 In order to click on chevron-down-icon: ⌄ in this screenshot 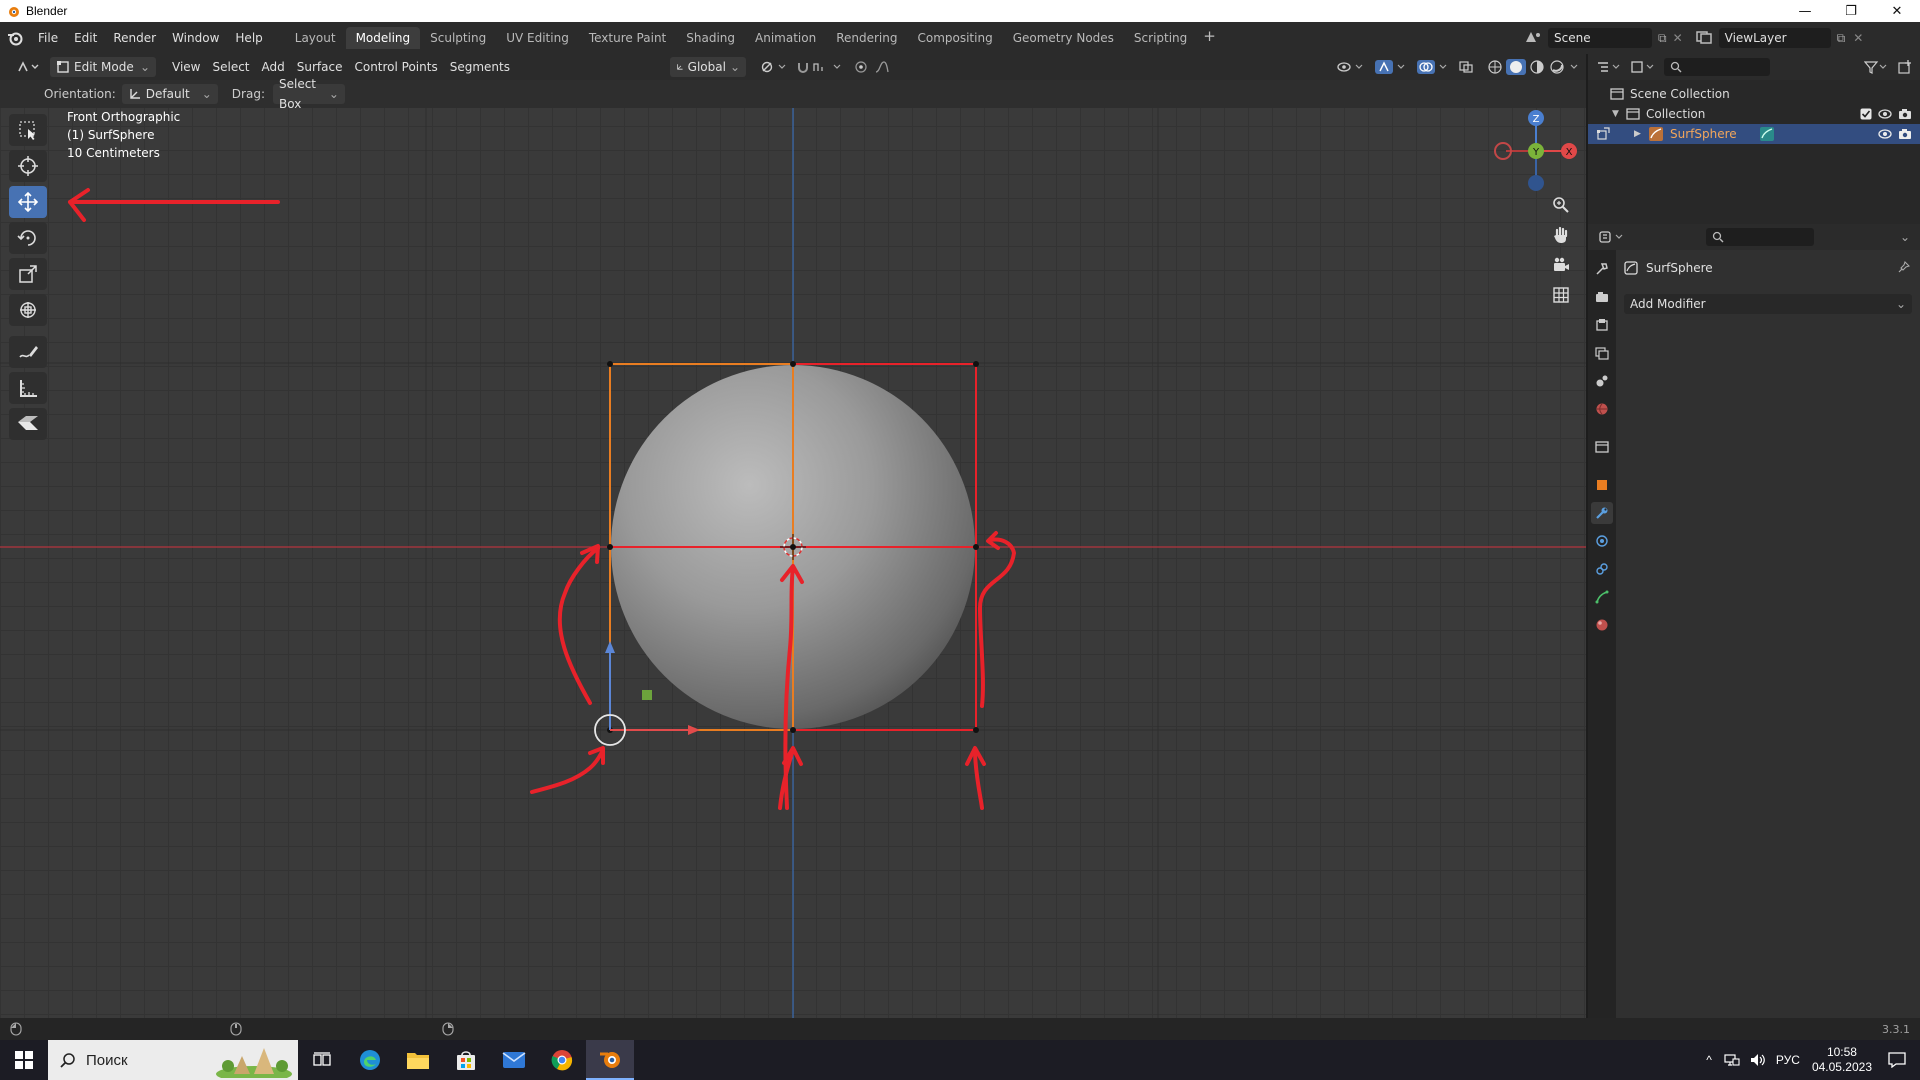, I will do `click(1905, 237)`.